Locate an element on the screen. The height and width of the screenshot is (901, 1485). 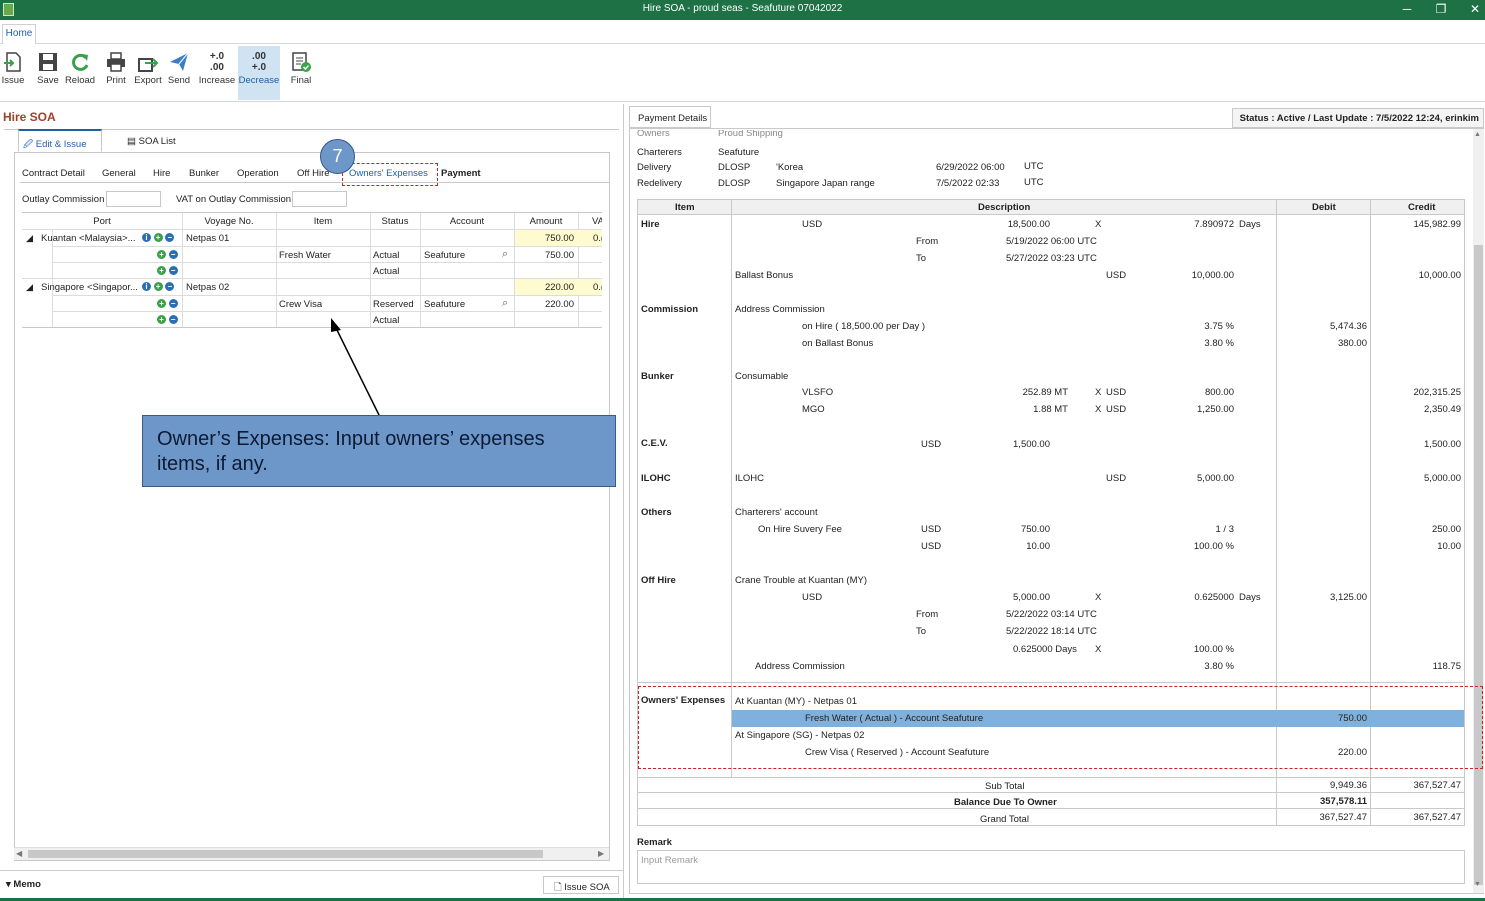
col-port: Port is located at coordinates (102, 221).